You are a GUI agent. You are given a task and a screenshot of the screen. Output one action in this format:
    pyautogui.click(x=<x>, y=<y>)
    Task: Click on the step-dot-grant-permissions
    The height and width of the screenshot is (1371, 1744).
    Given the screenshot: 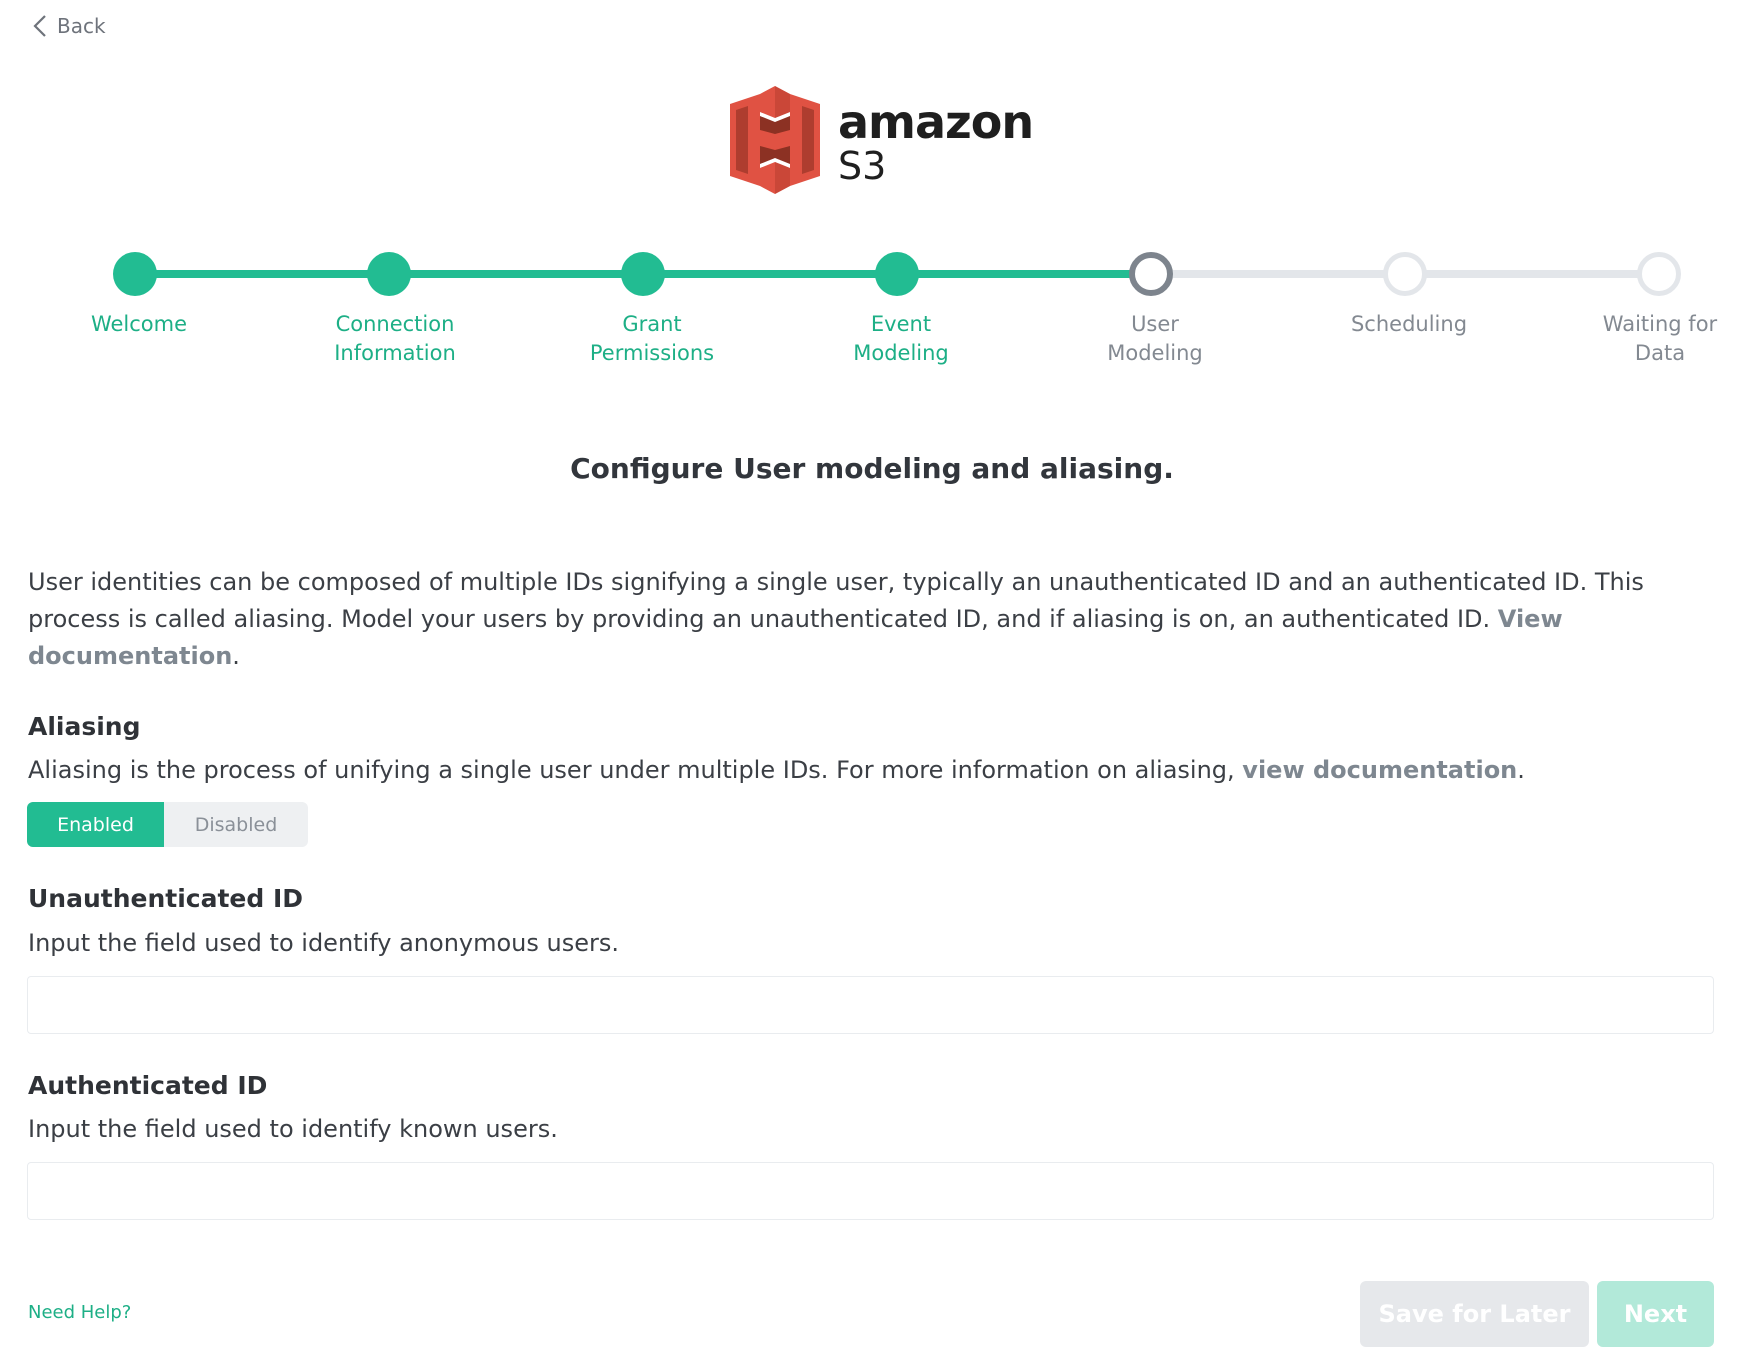 What is the action you would take?
    pyautogui.click(x=643, y=274)
    